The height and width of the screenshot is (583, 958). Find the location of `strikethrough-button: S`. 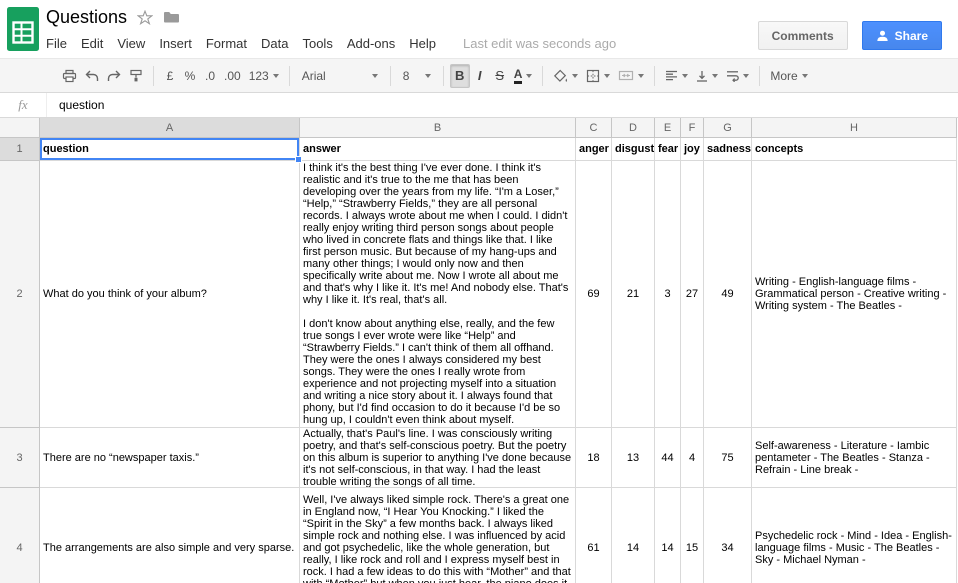

strikethrough-button: S is located at coordinates (500, 76).